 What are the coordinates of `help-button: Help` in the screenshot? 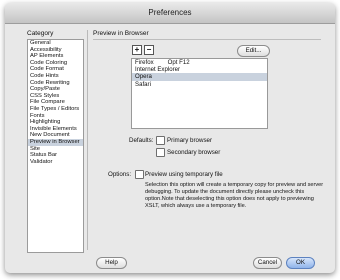 It's located at (111, 263).